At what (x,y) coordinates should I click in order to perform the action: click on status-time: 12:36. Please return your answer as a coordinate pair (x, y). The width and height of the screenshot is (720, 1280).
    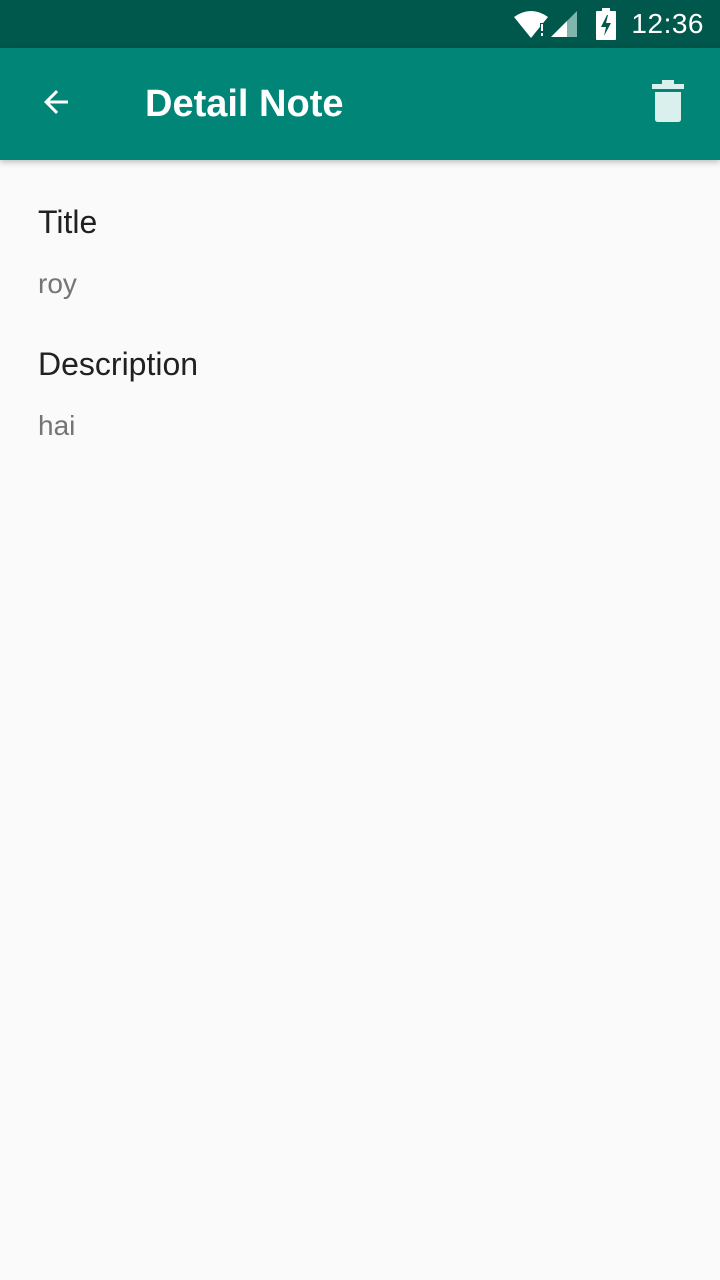
    Looking at the image, I should click on (667, 23).